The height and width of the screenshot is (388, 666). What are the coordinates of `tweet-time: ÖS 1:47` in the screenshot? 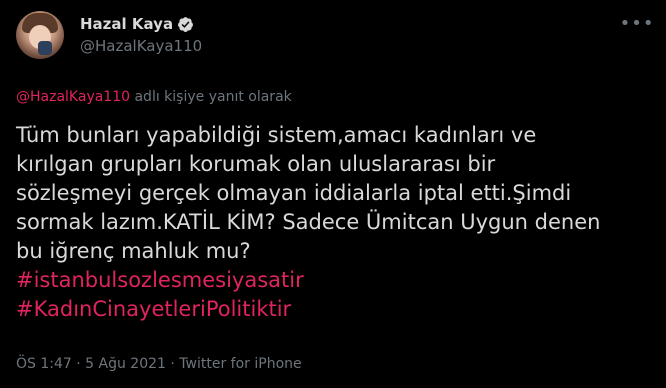 It's located at (44, 364).